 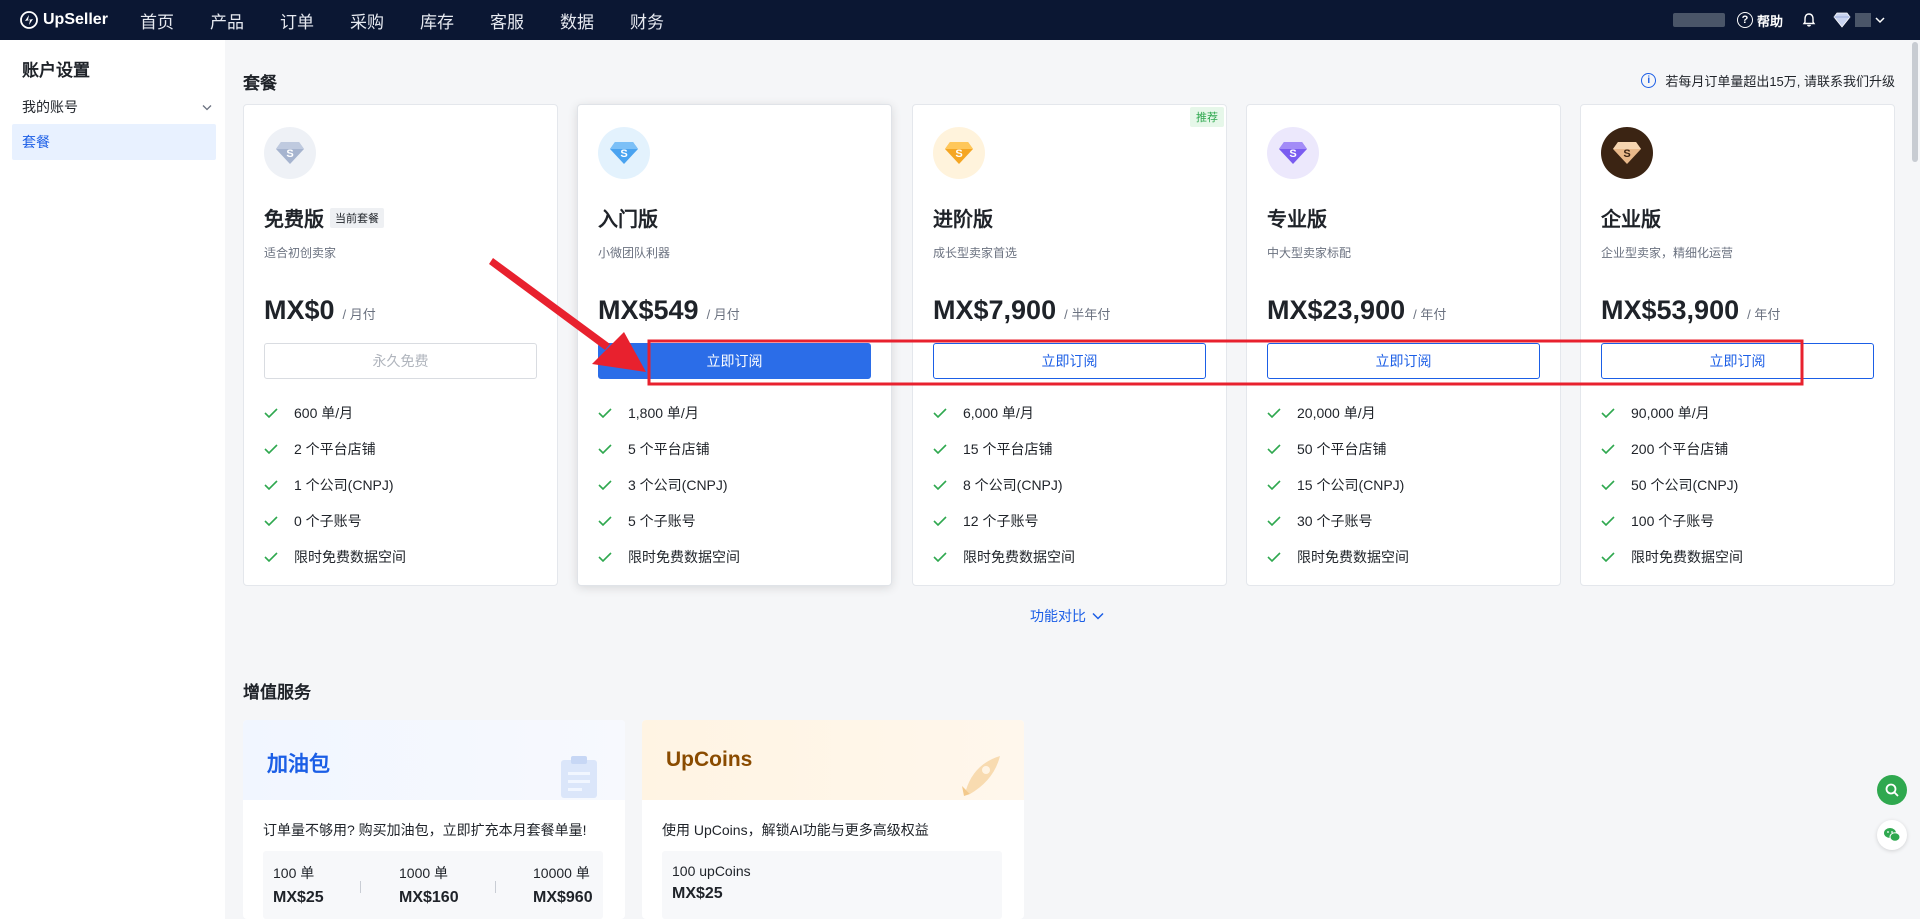 I want to click on sidebar-item-plan: 套餐, so click(x=114, y=142).